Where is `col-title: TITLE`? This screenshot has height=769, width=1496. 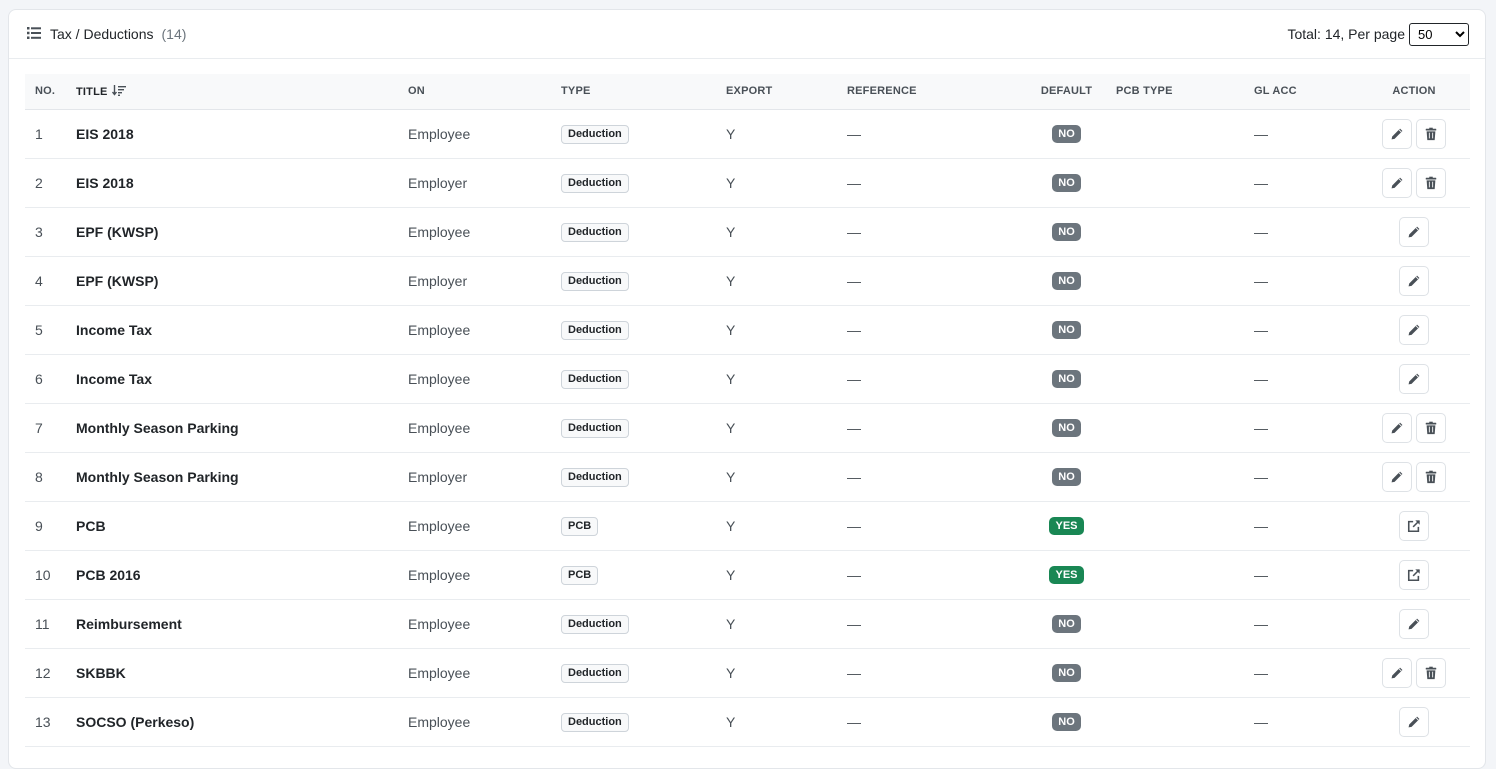 col-title: TITLE is located at coordinates (242, 92).